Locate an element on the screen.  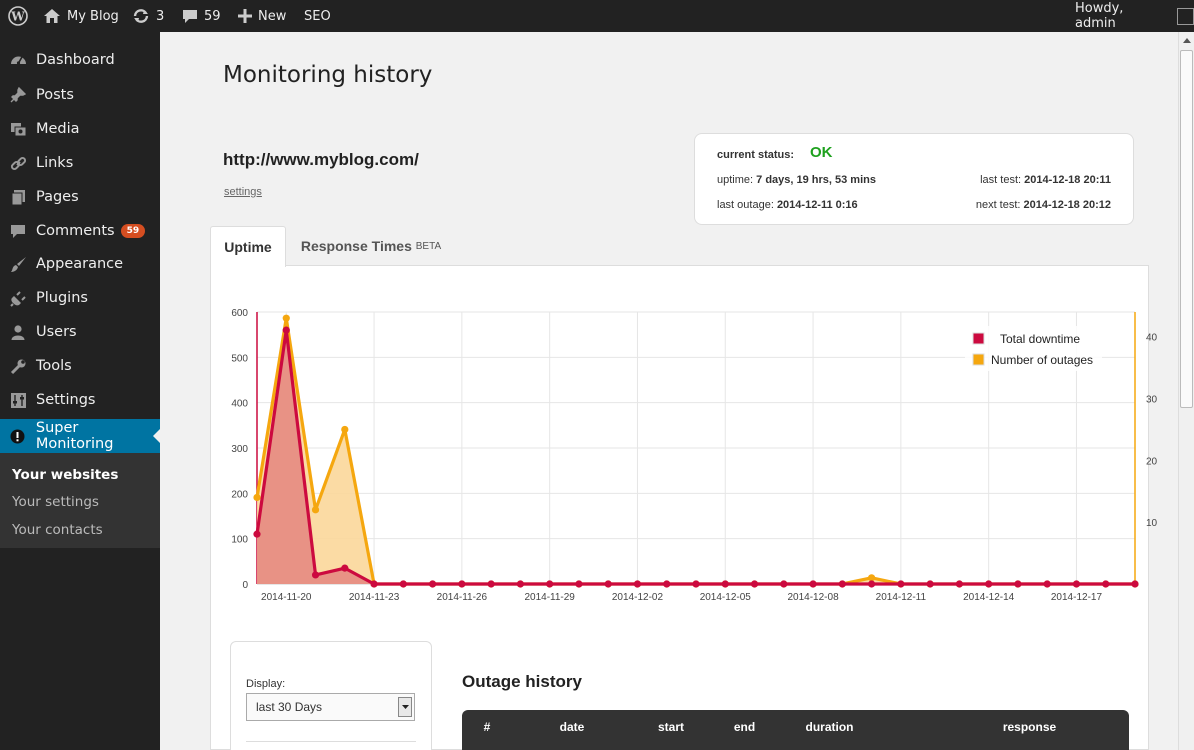
sidebar-item-label: Comments is located at coordinates (75, 231).